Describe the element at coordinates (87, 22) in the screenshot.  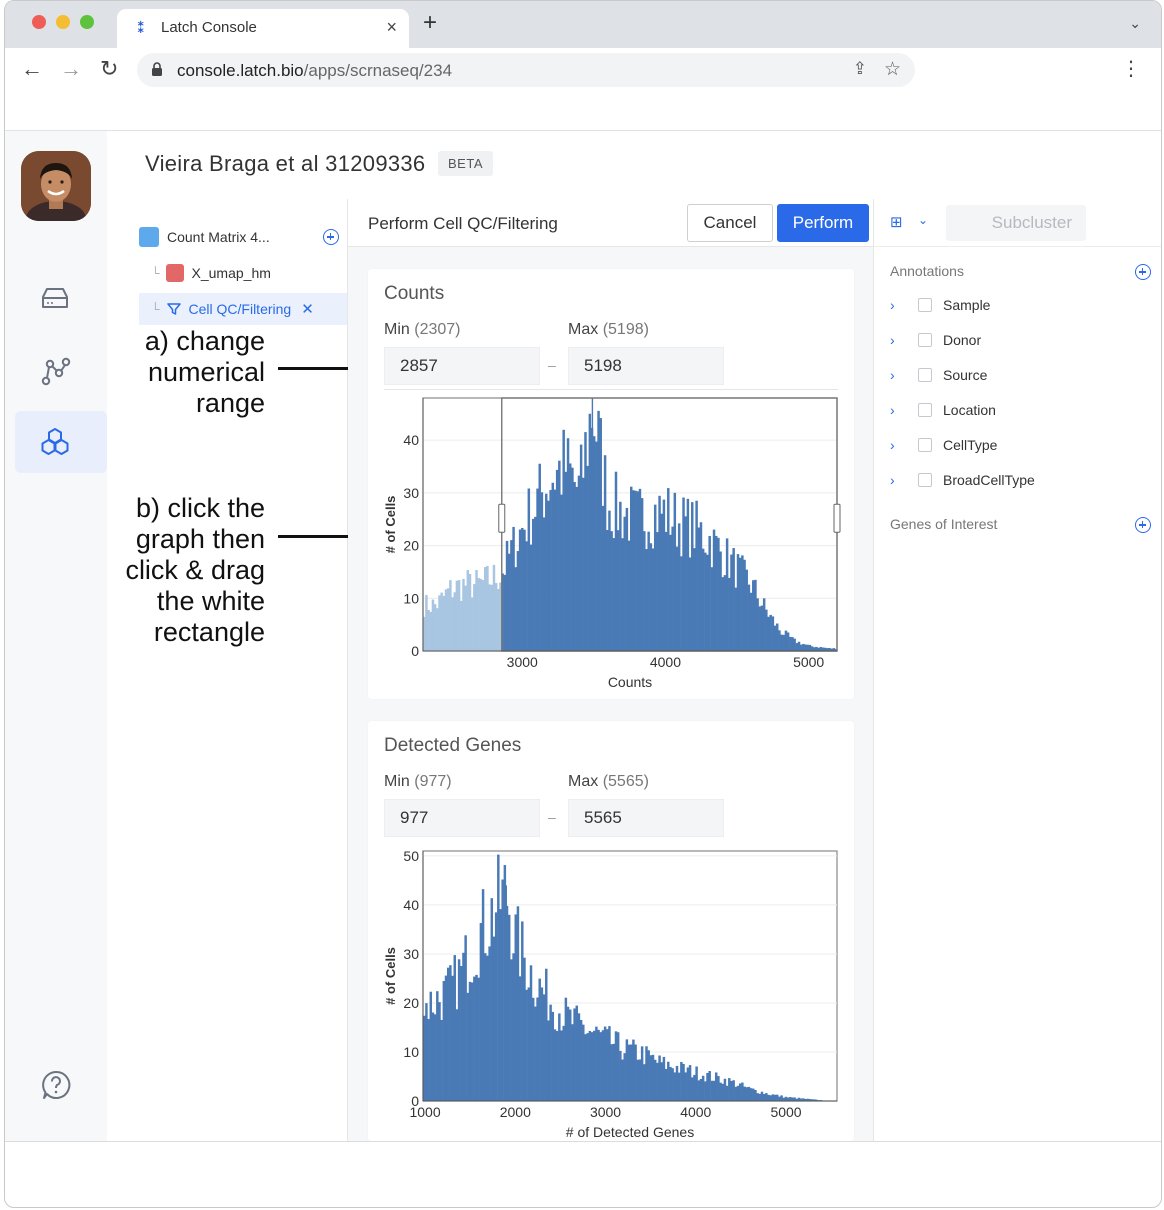
I see `maximize-window-button` at that location.